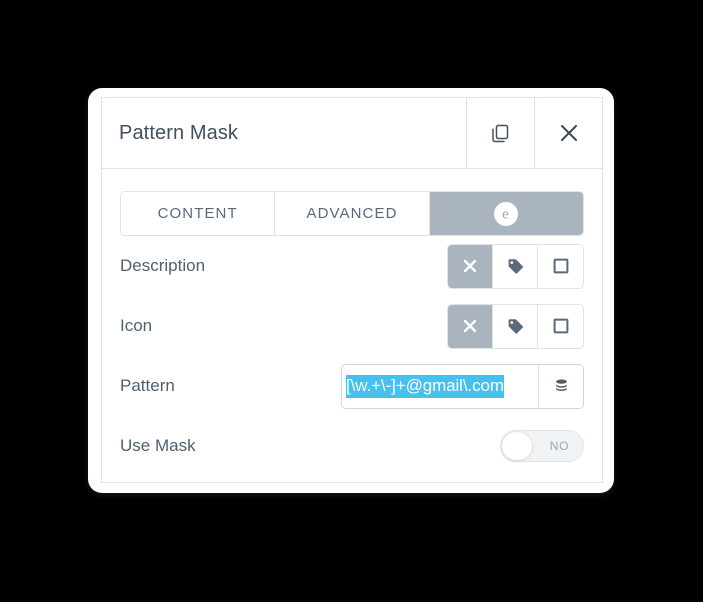 The height and width of the screenshot is (602, 703). I want to click on description-control, so click(515, 266).